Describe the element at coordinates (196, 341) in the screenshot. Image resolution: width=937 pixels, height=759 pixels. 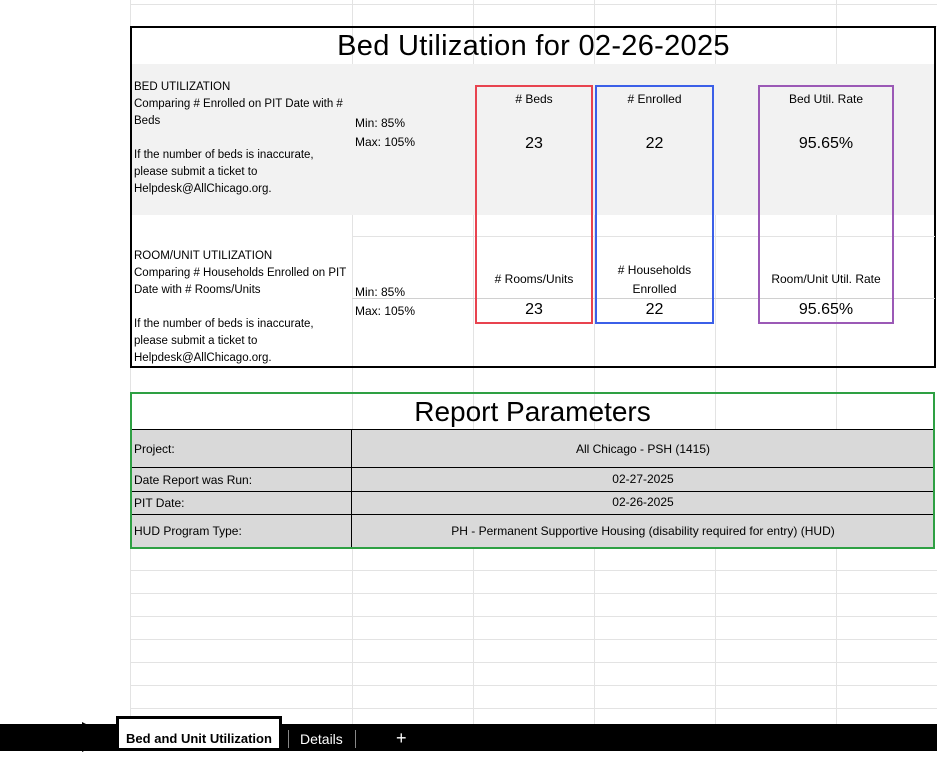
I see `unit-note-2: please submit a ticket to` at that location.